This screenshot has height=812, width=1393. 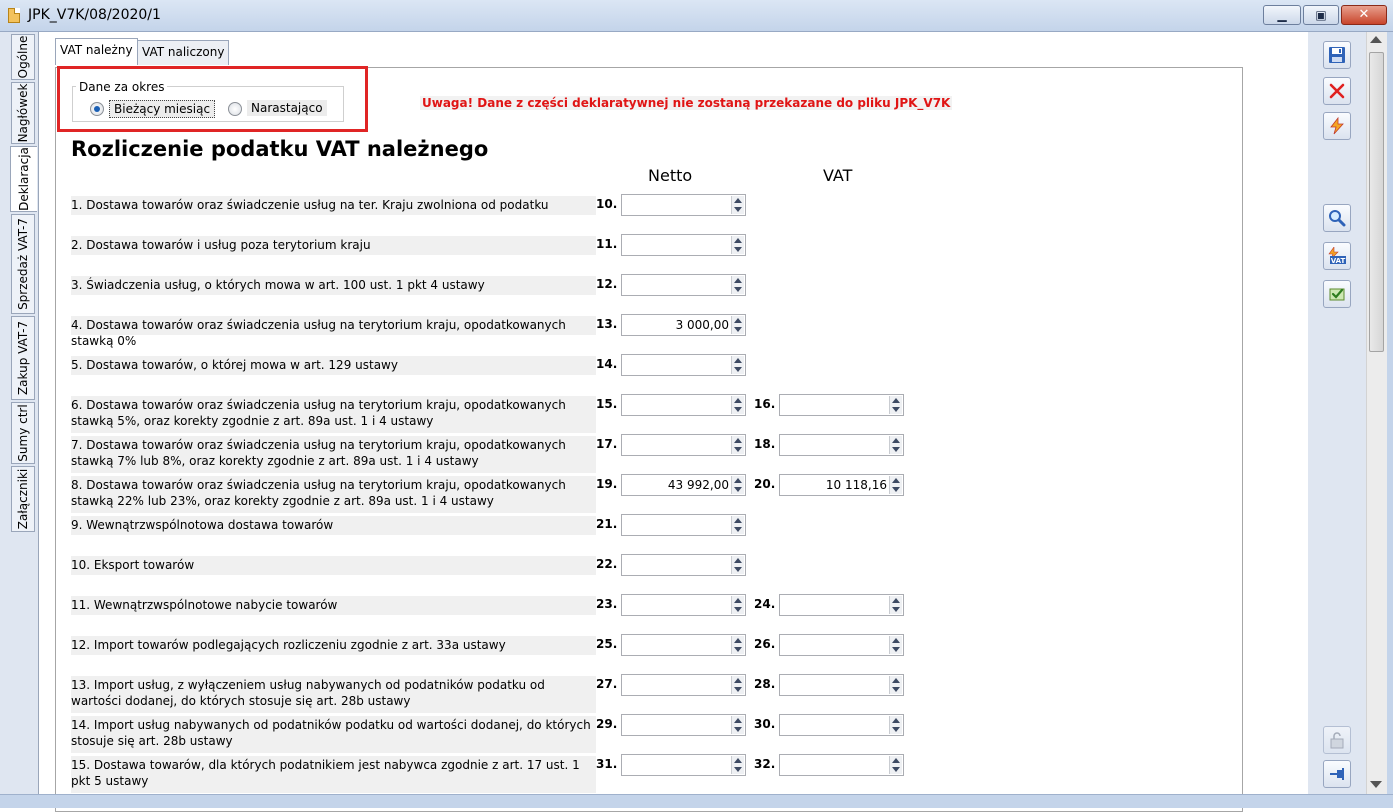 I want to click on tab-label: Sprzedaż VAT-7, so click(x=23, y=264).